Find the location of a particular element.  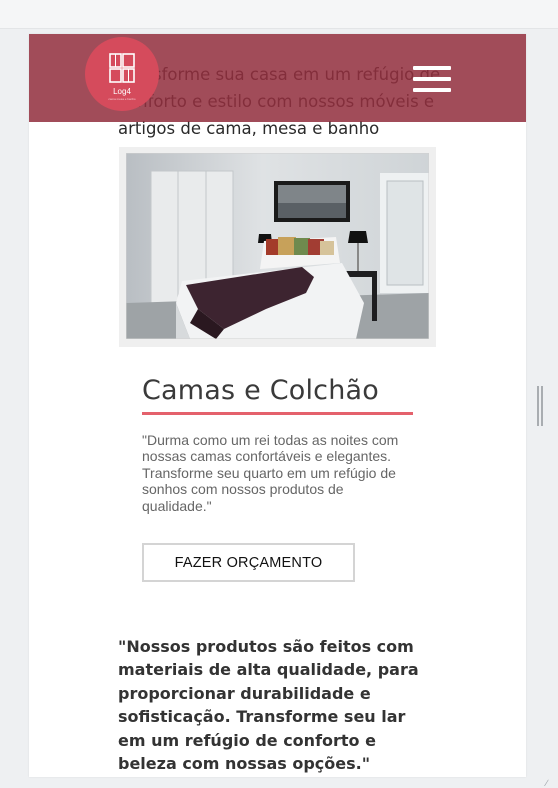

logo-name: Log4 is located at coordinates (122, 91).